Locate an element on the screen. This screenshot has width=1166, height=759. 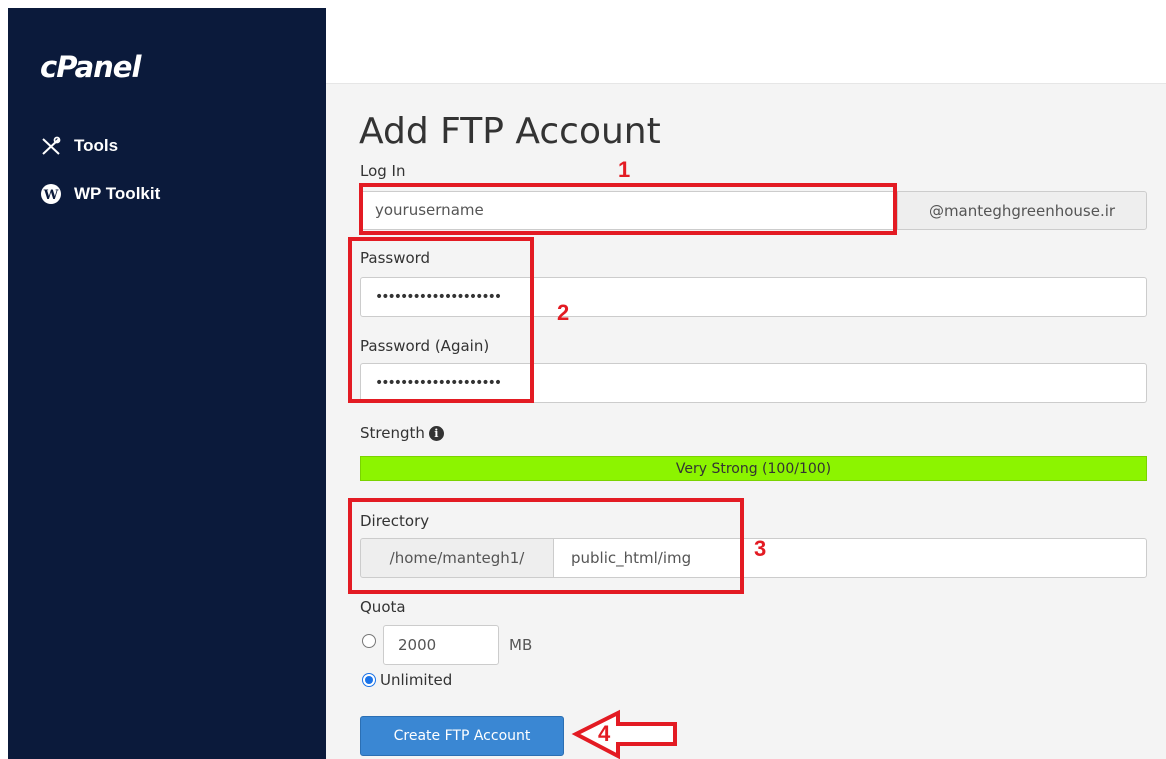
radio-dot is located at coordinates (369, 680).